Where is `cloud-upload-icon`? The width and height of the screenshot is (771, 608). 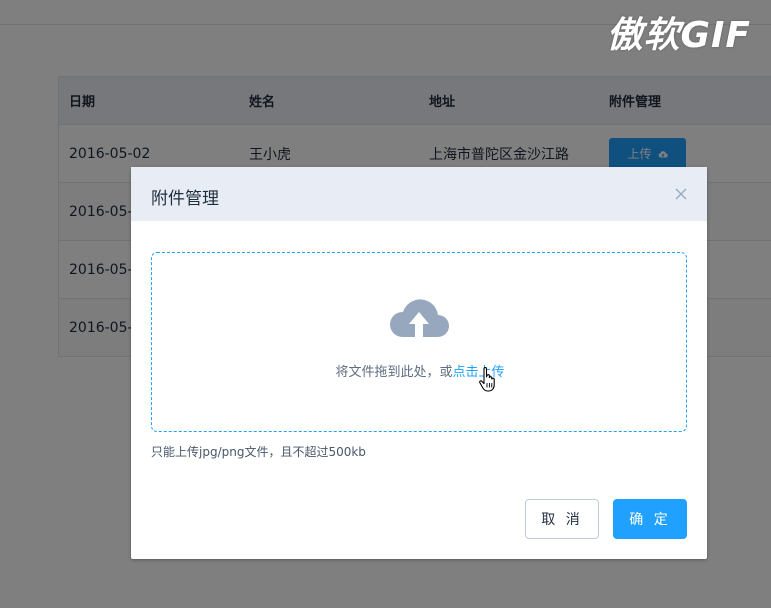
cloud-upload-icon is located at coordinates (419, 318).